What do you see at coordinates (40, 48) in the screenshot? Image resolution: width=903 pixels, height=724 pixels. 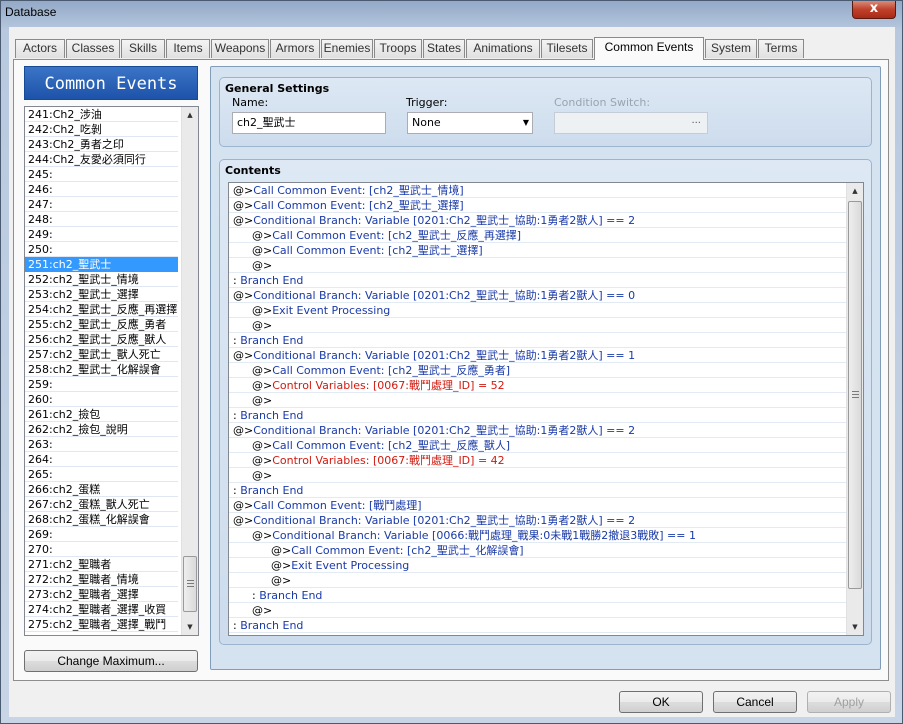 I see `tab-actors: Actors` at bounding box center [40, 48].